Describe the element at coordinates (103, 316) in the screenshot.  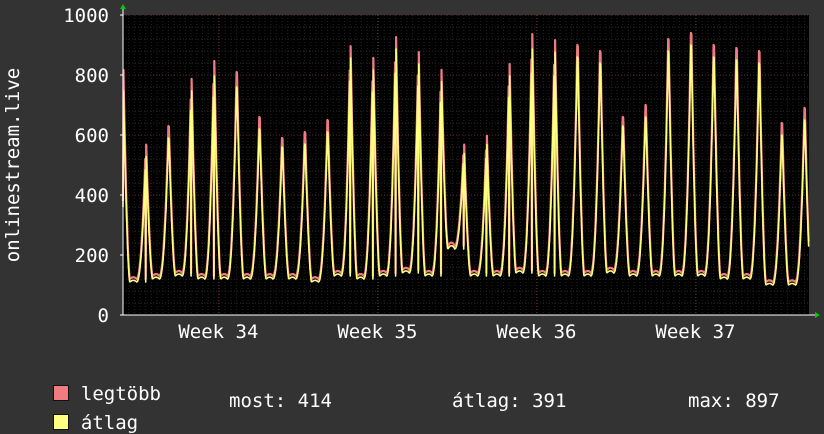
I see `y-tick-label: 0` at that location.